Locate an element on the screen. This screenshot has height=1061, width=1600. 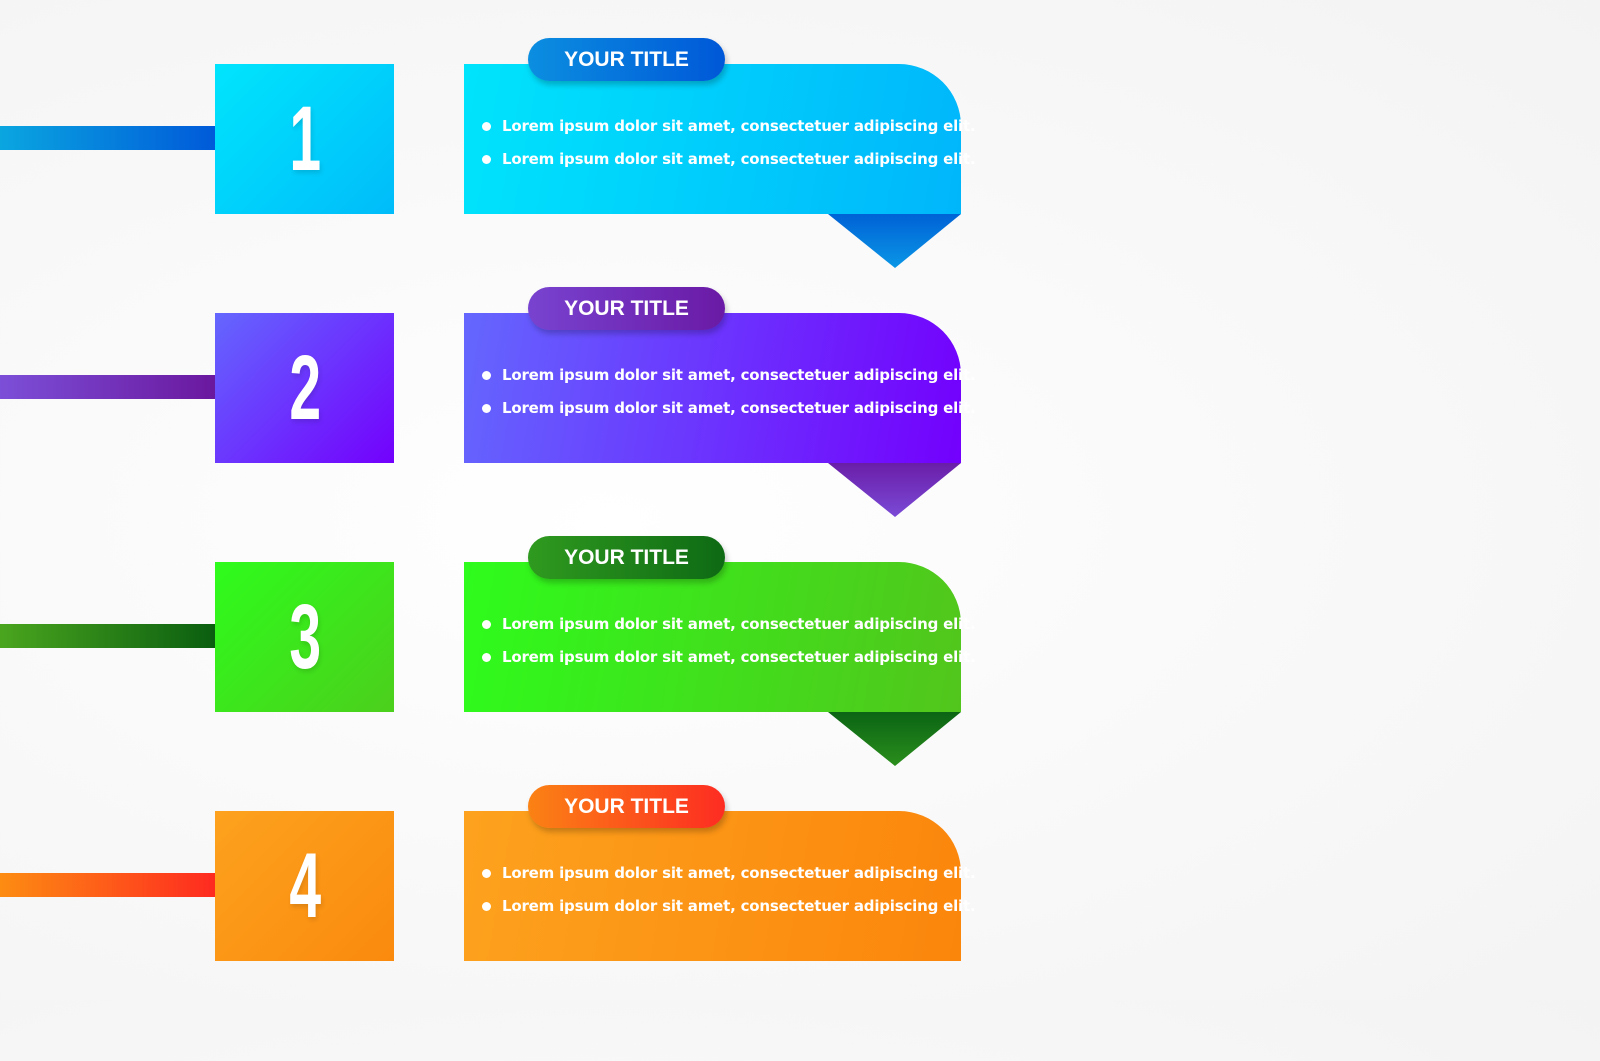
step-number-box: 1 is located at coordinates (304, 139).